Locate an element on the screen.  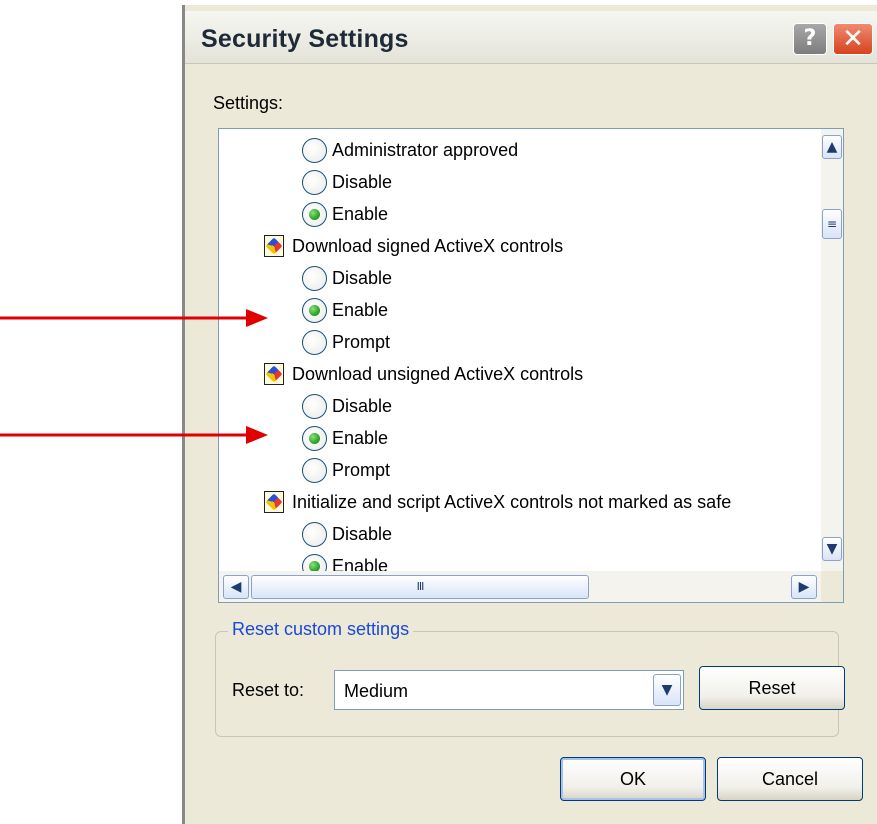
radio-option: Administrator approved is located at coordinates (410, 150).